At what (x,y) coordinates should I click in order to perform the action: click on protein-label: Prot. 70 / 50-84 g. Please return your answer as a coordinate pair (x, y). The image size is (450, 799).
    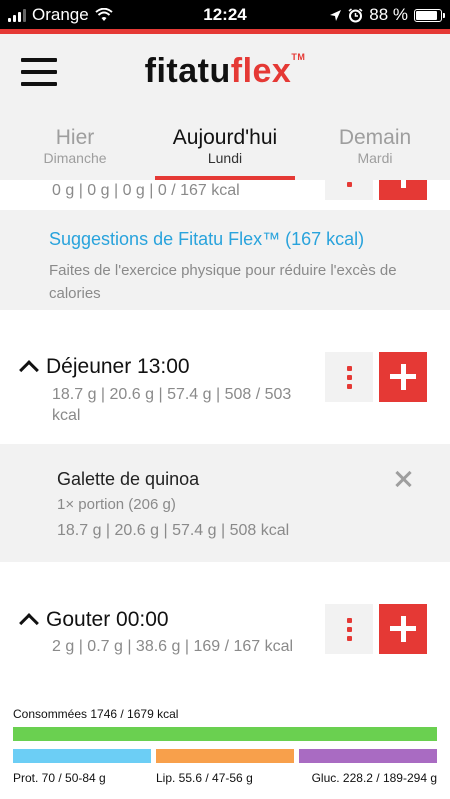
    Looking at the image, I should click on (59, 778).